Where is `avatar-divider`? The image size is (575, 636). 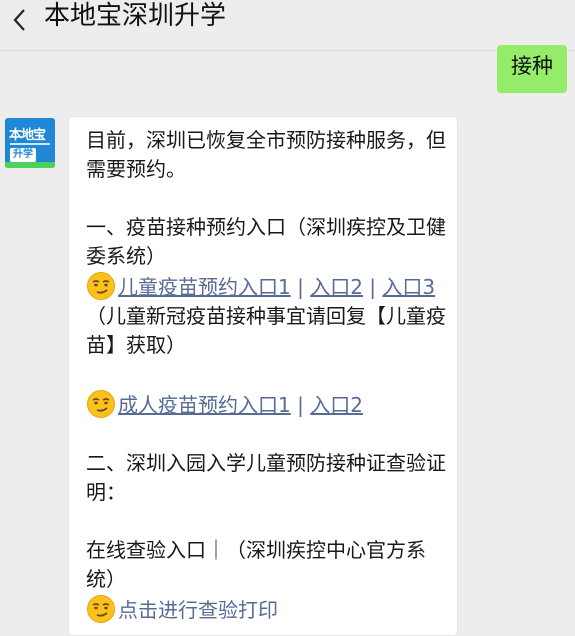
avatar-divider is located at coordinates (30, 144).